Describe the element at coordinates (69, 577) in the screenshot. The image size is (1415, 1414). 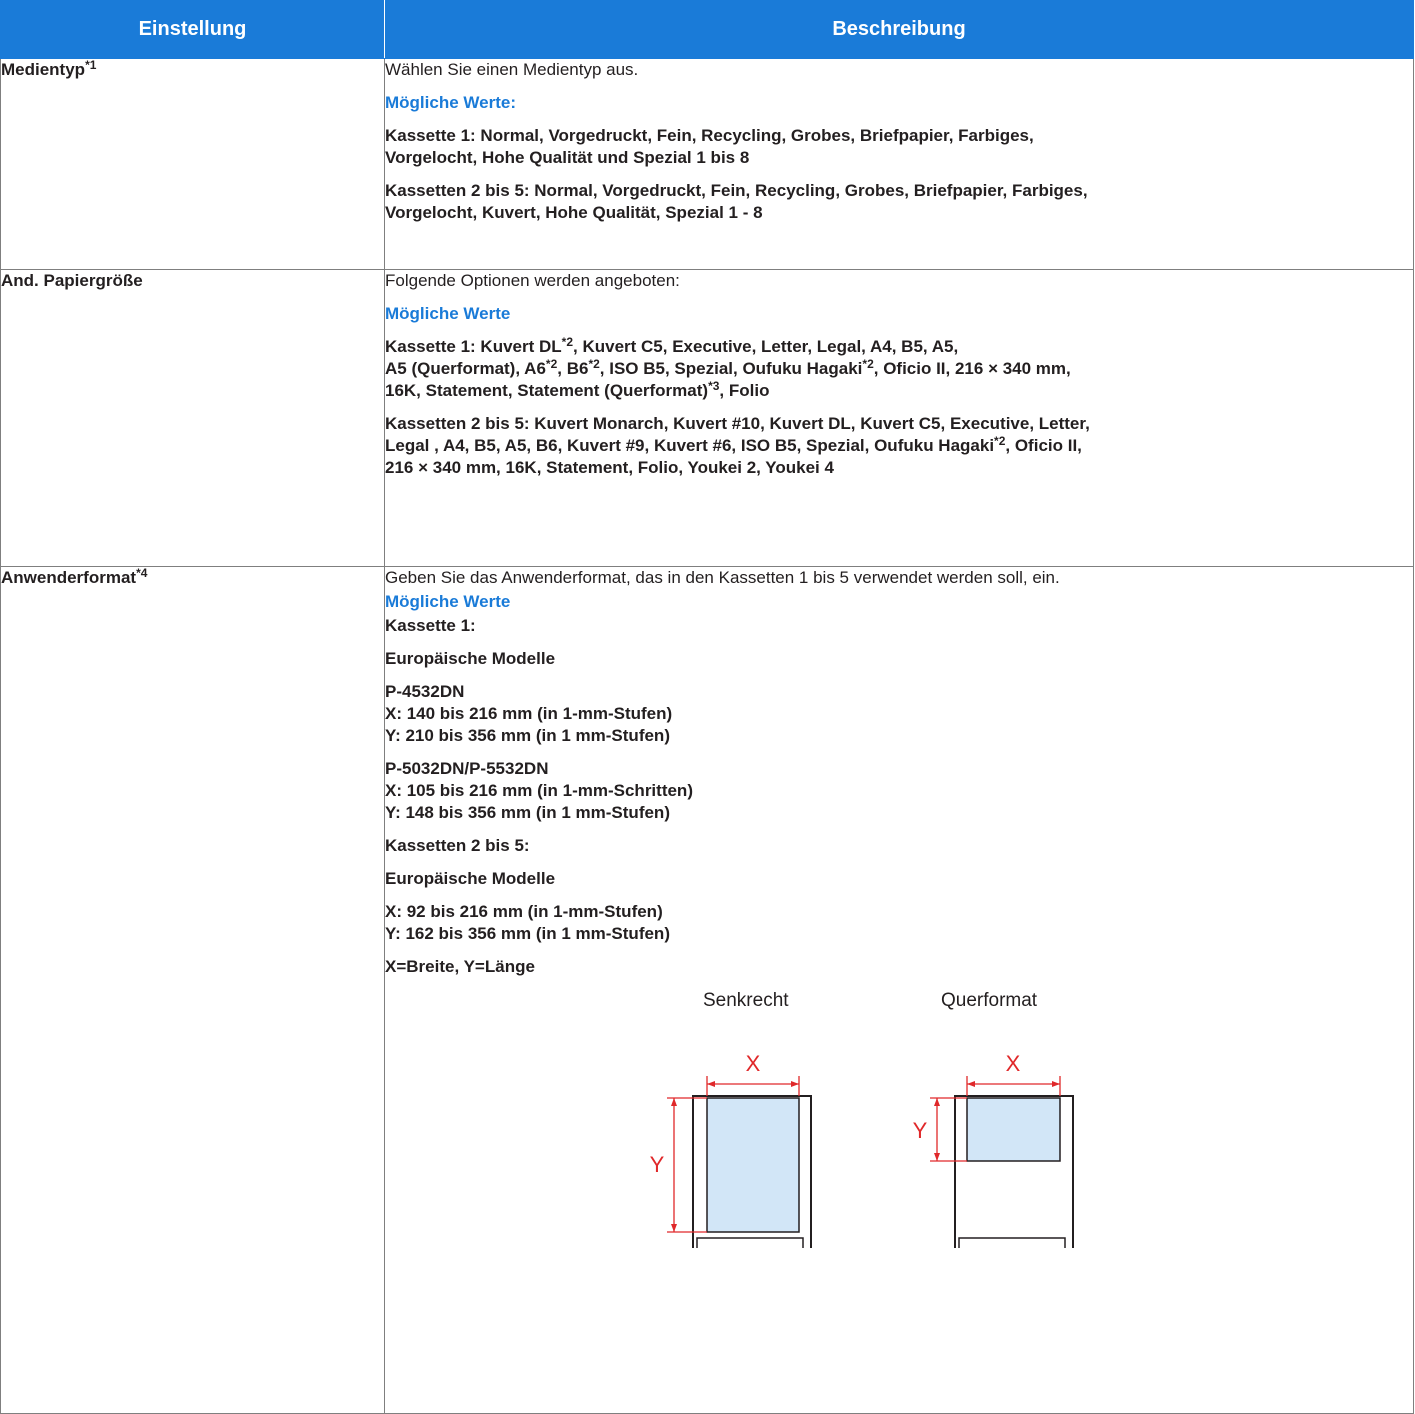
I see `setting-name: Anwenderformat` at that location.